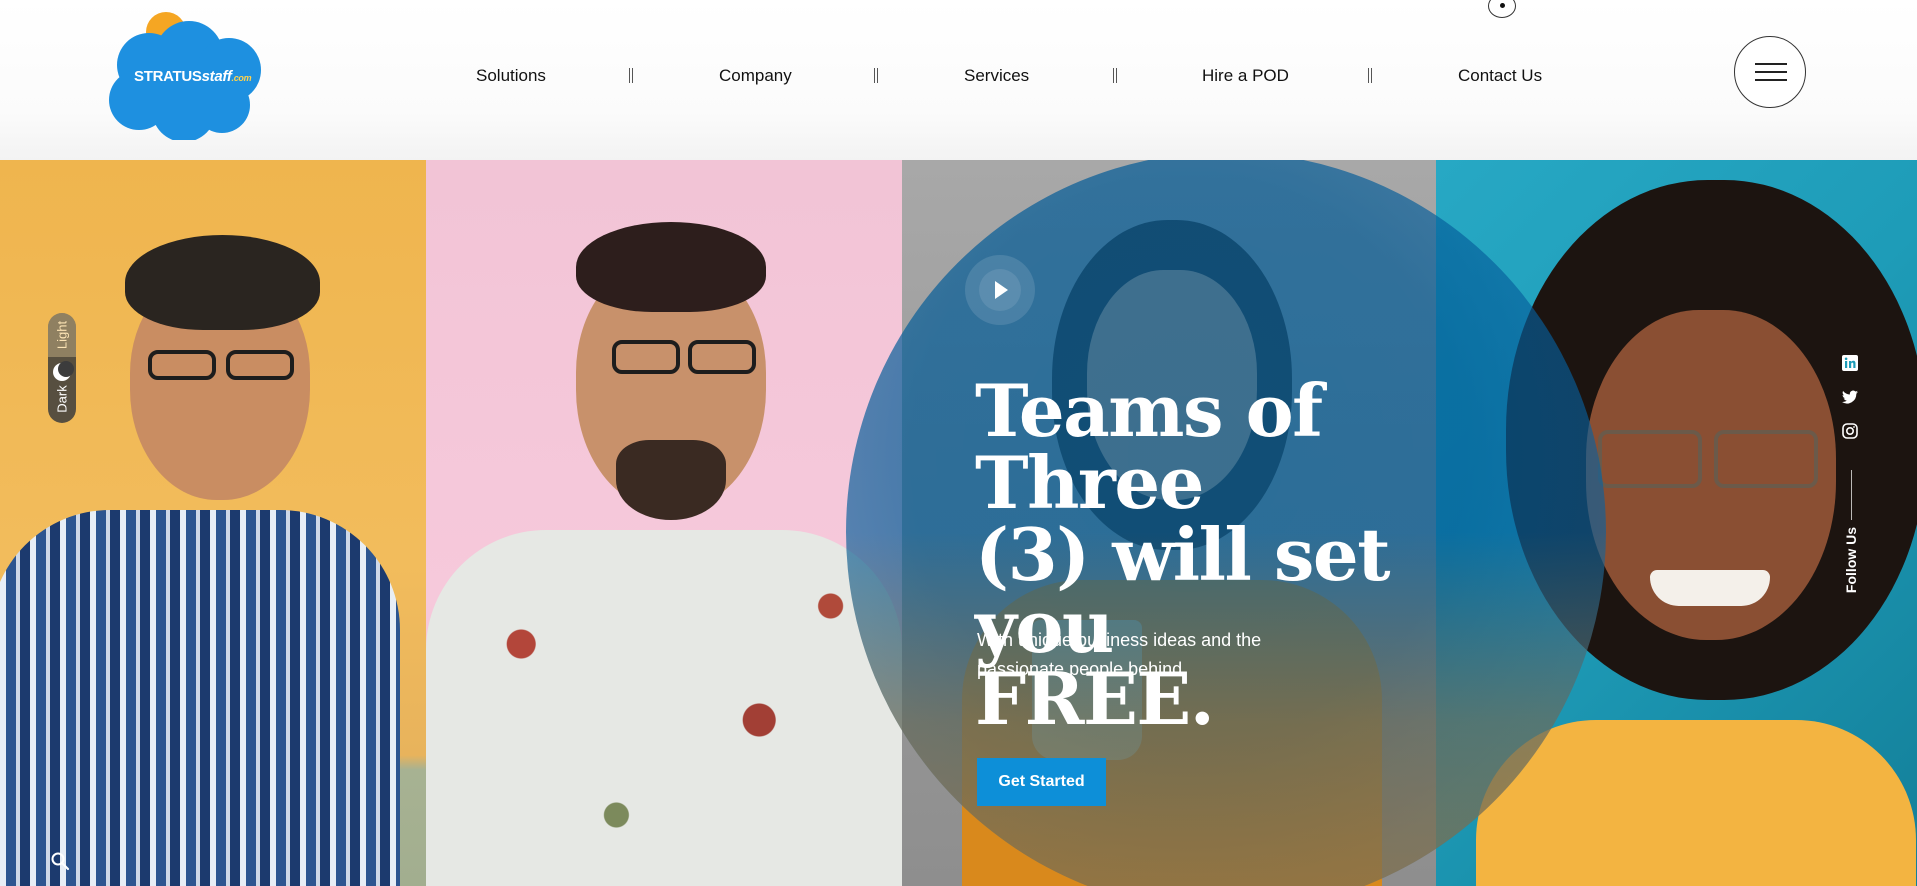 This screenshot has height=886, width=1917. Describe the element at coordinates (62, 399) in the screenshot. I see `dark-mode-label: Dark` at that location.